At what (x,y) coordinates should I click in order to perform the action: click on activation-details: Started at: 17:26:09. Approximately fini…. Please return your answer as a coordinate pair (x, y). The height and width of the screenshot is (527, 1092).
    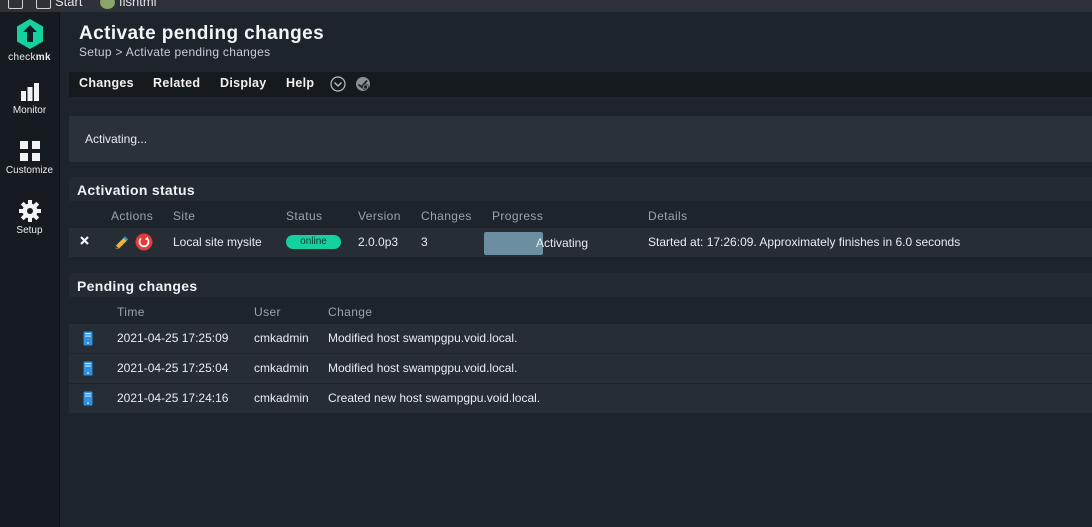
    Looking at the image, I should click on (804, 242).